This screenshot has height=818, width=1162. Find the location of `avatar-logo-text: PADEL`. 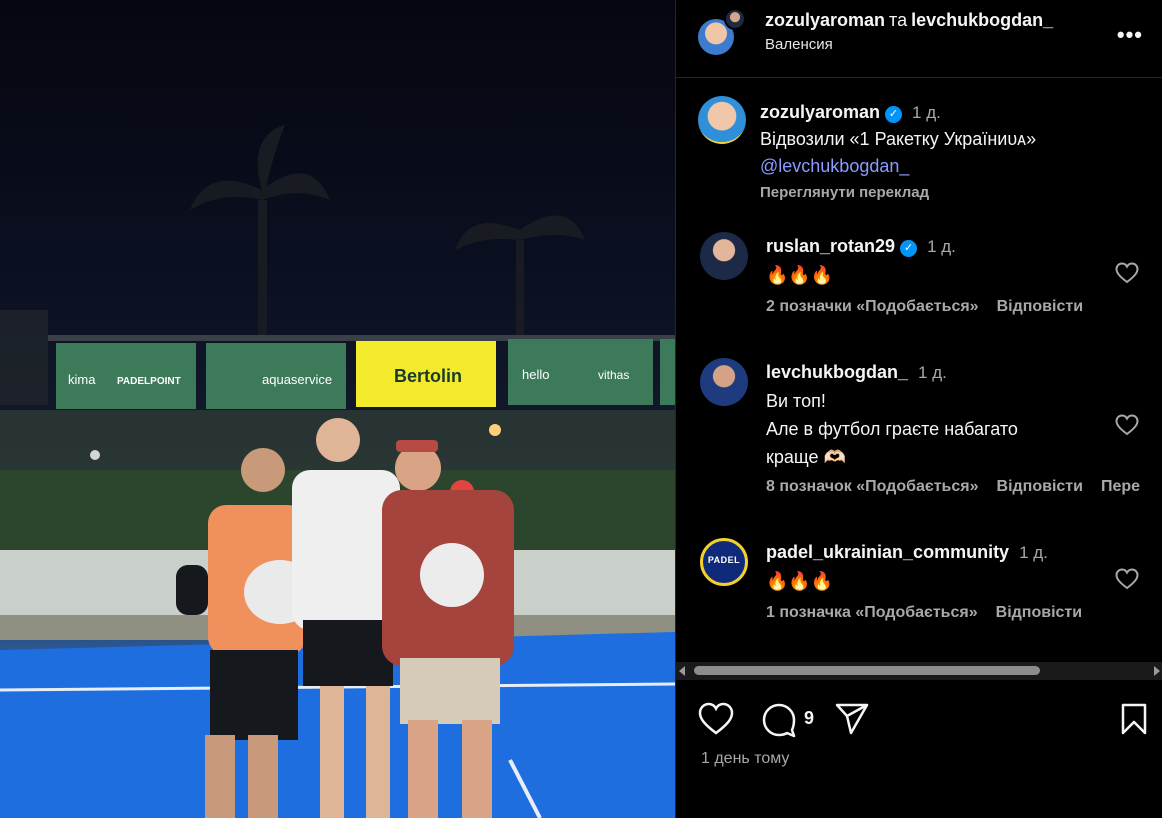

avatar-logo-text: PADEL is located at coordinates (724, 560).